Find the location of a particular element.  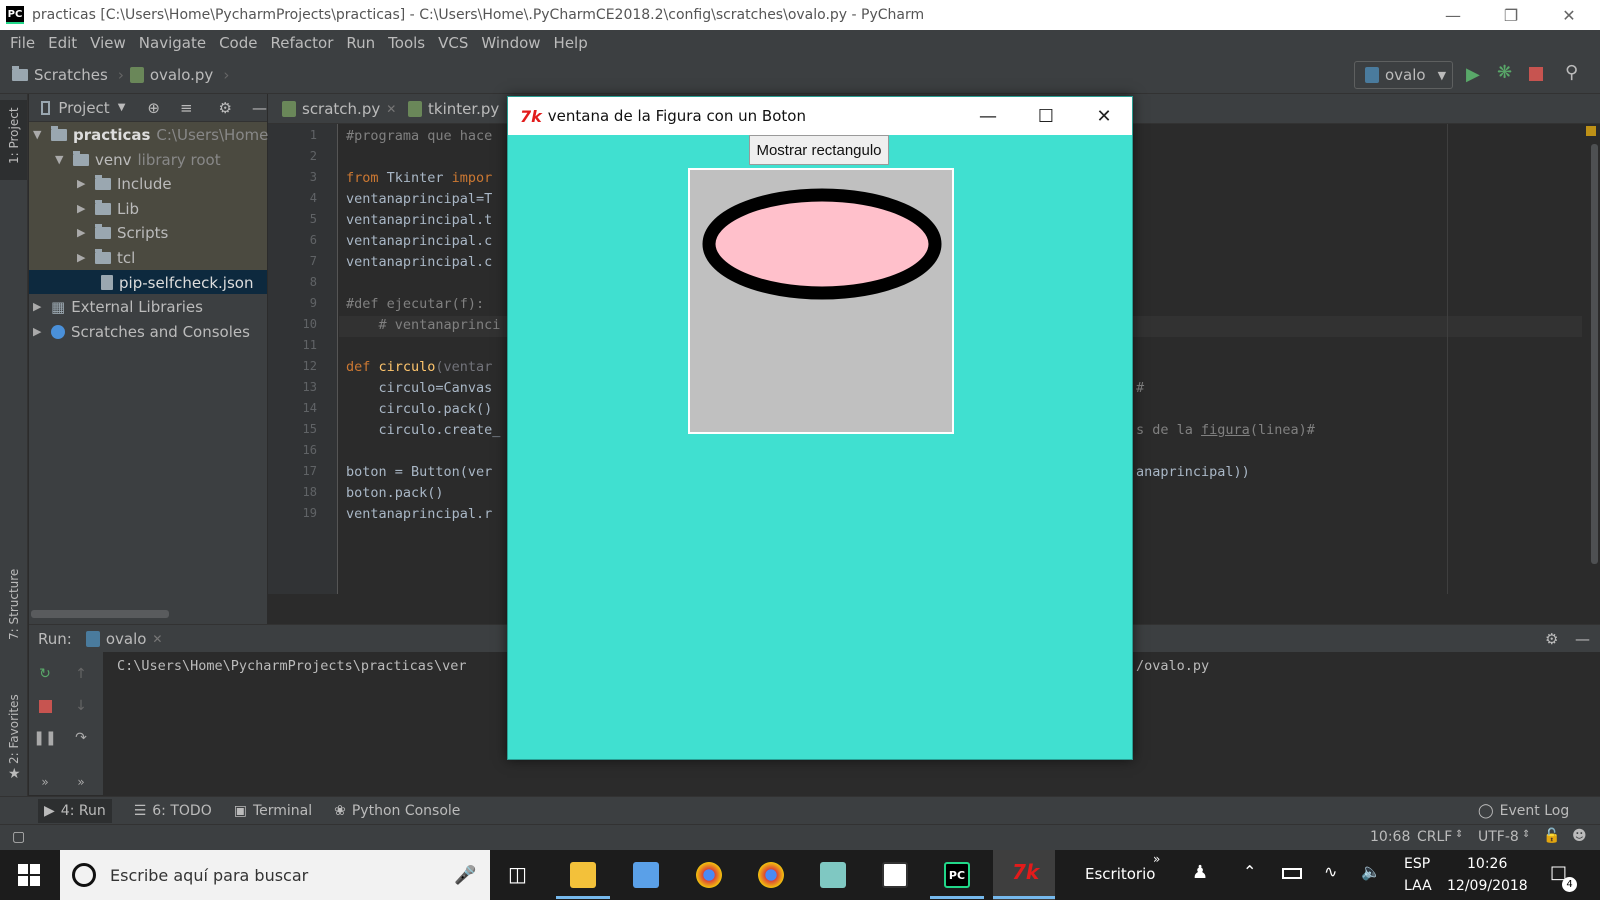

clock-date: 12/09/2018 is located at coordinates (1487, 886).